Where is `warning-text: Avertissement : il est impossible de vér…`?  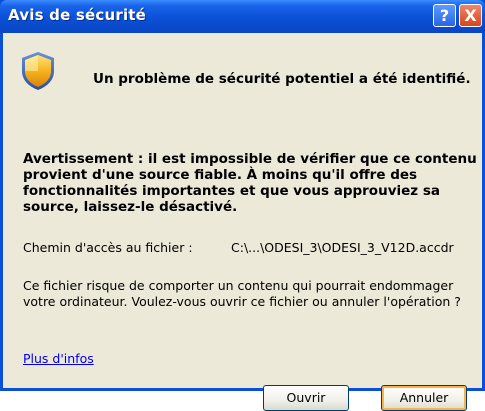
warning-text: Avertissement : il est impossible de vér… is located at coordinates (250, 183).